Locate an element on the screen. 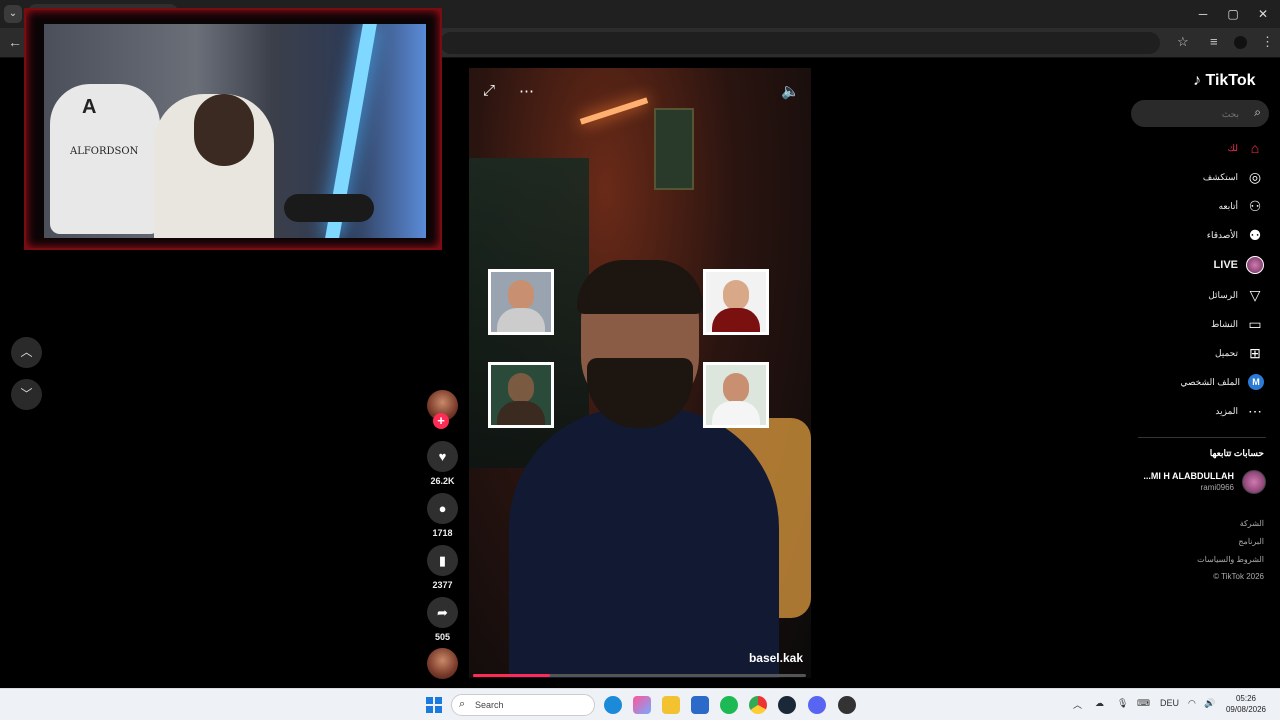  taskbar-search: ⌕ Search is located at coordinates (523, 705).